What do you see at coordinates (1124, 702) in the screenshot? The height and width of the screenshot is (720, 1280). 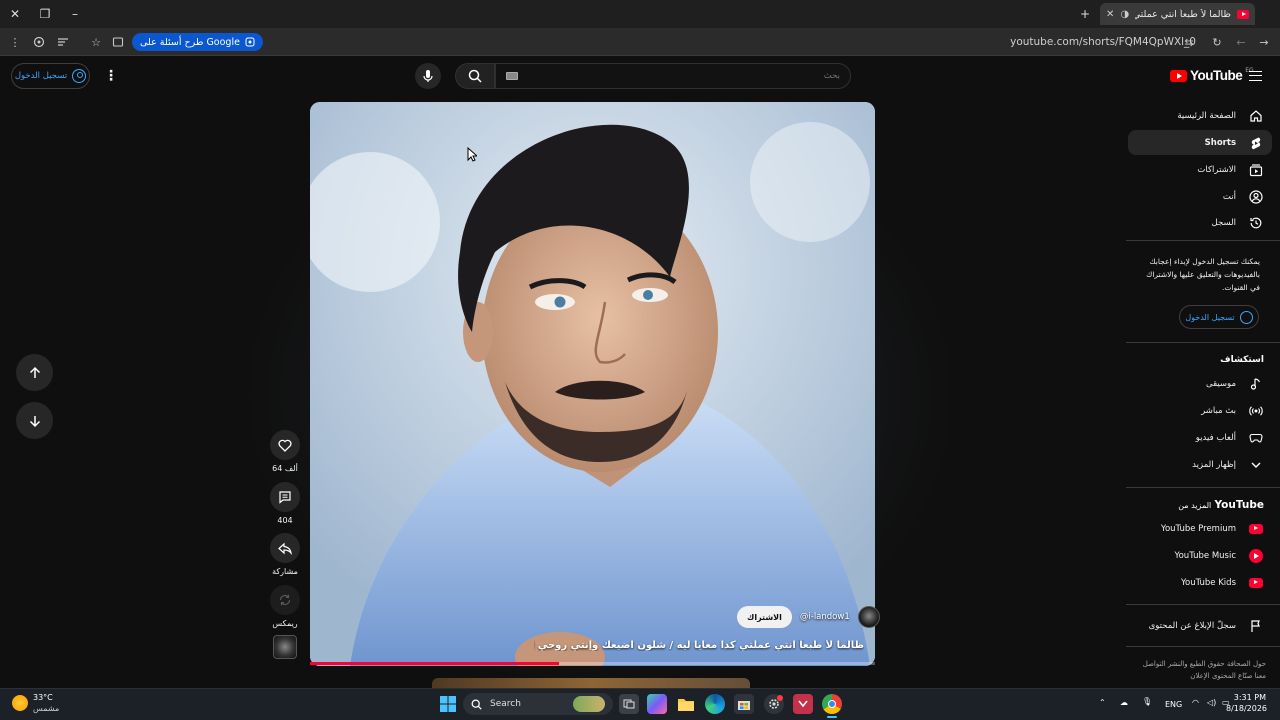 I see `onedrive-cloud-icon: ☁` at bounding box center [1124, 702].